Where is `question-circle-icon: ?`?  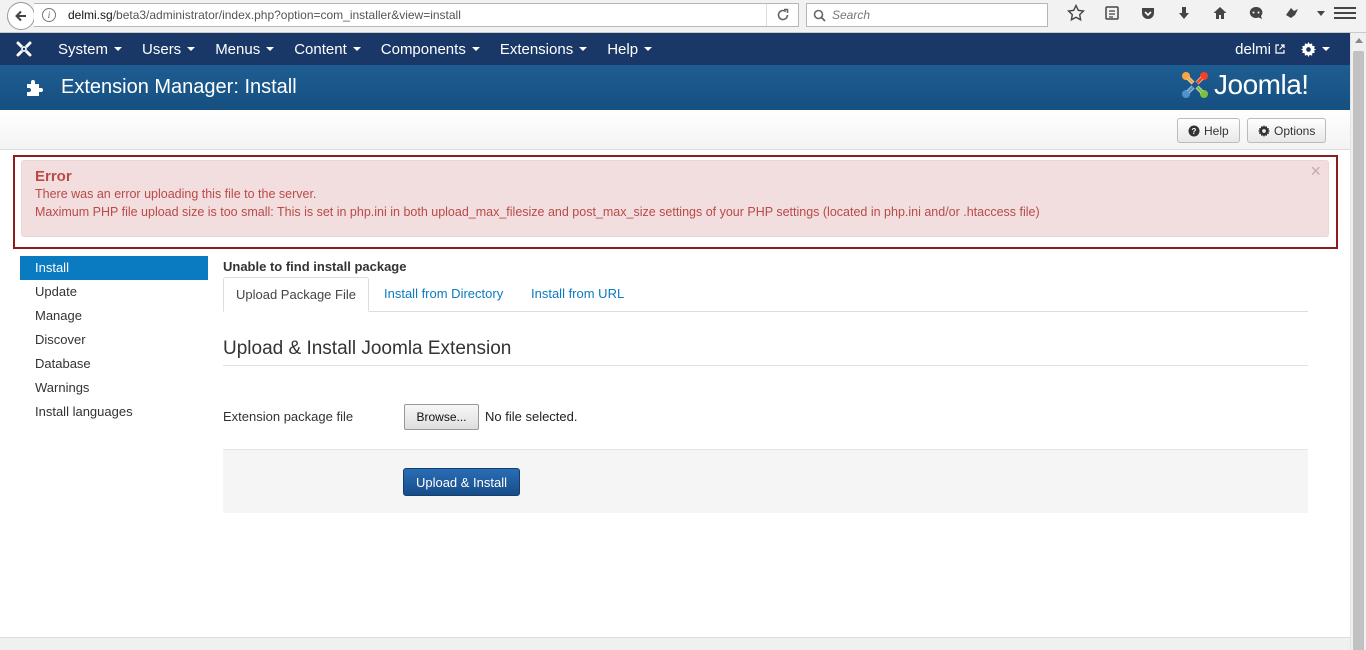 question-circle-icon: ? is located at coordinates (1194, 130).